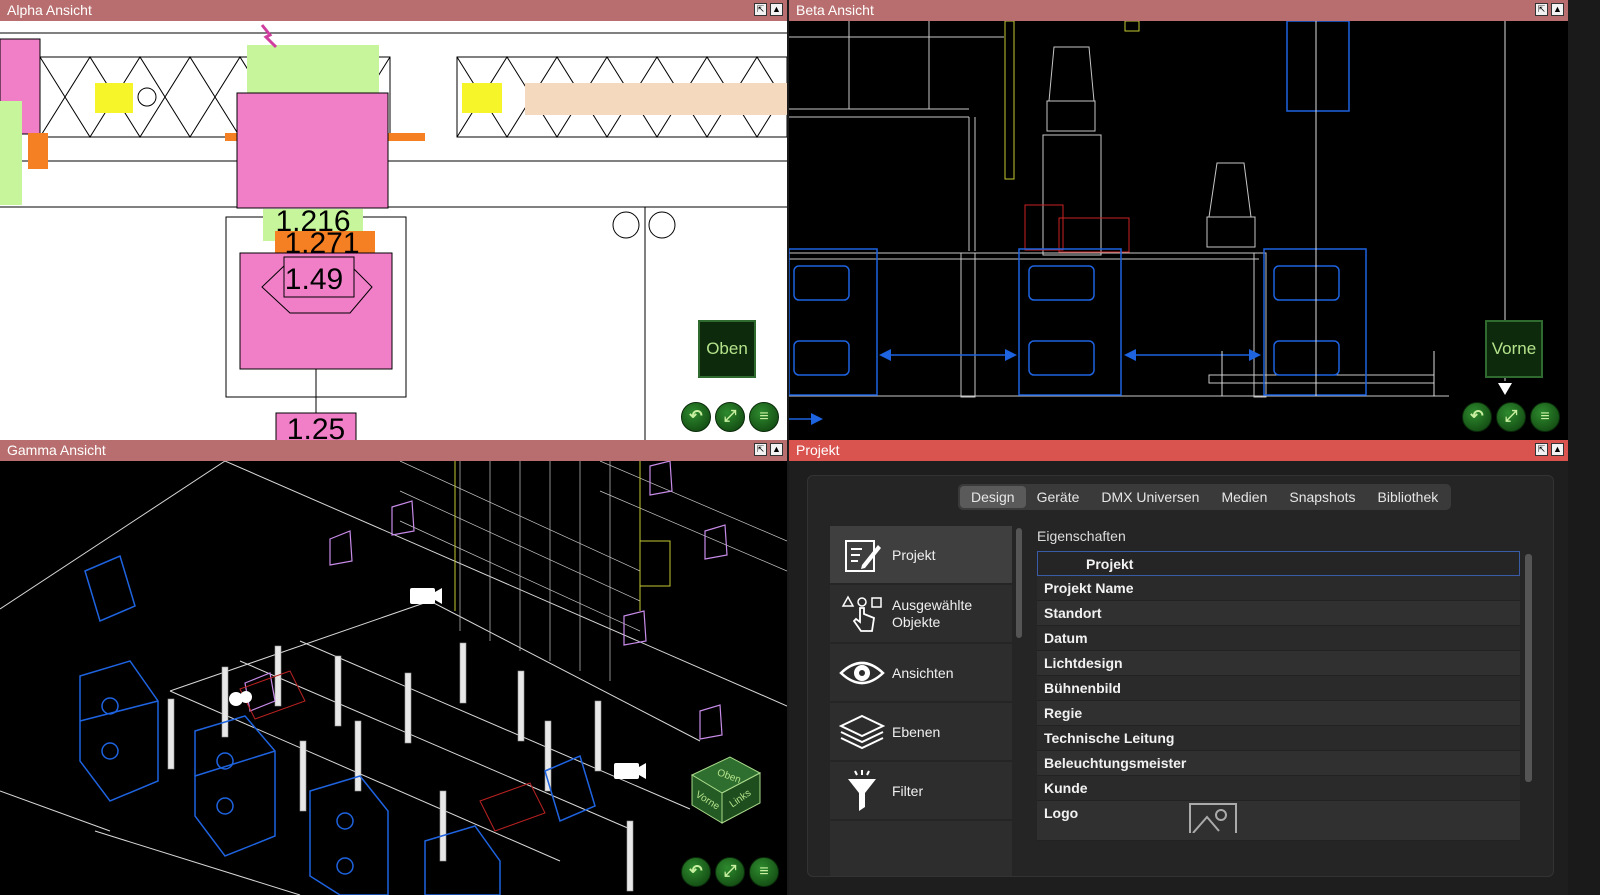 This screenshot has width=1600, height=895. I want to click on property-row: Datum, so click(1278, 638).